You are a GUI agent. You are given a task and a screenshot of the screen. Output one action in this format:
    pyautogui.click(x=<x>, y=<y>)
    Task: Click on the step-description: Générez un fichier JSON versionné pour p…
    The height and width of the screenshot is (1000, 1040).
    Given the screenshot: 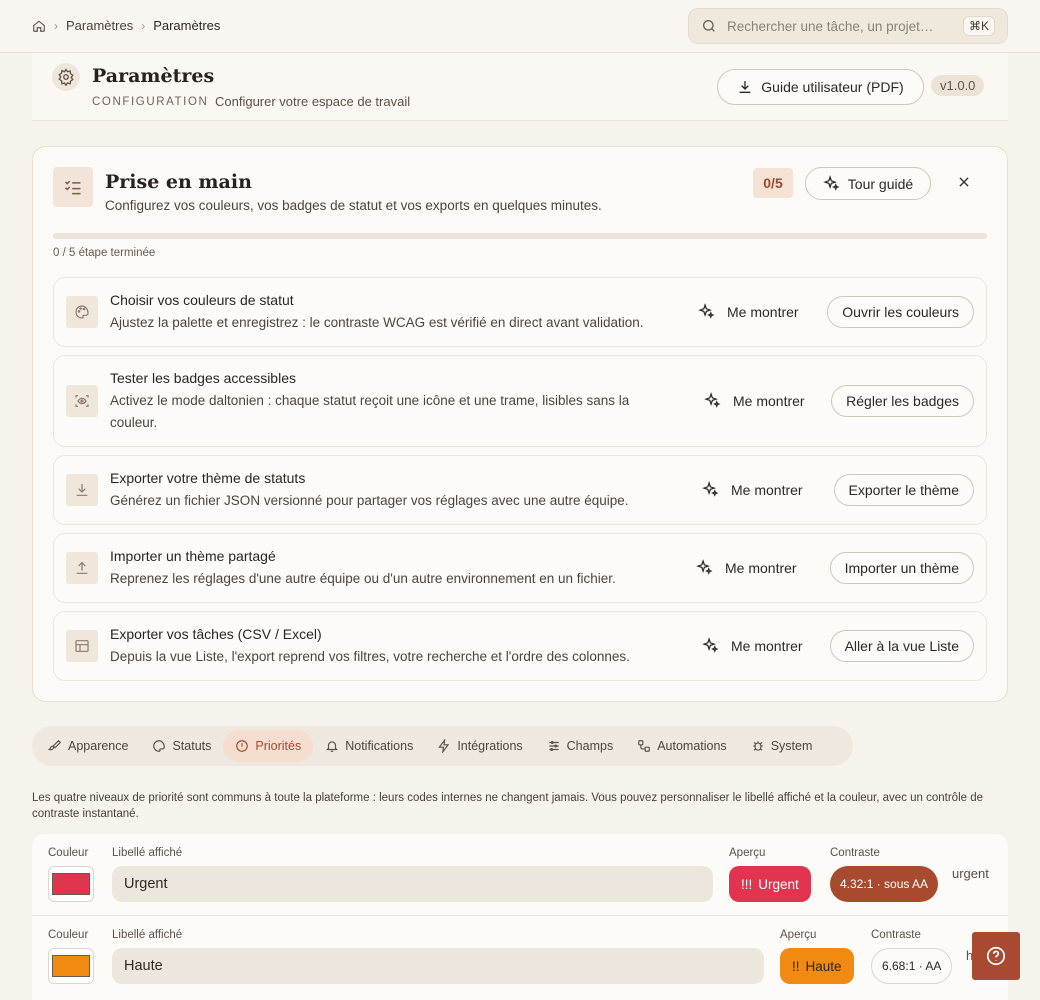 What is the action you would take?
    pyautogui.click(x=369, y=500)
    